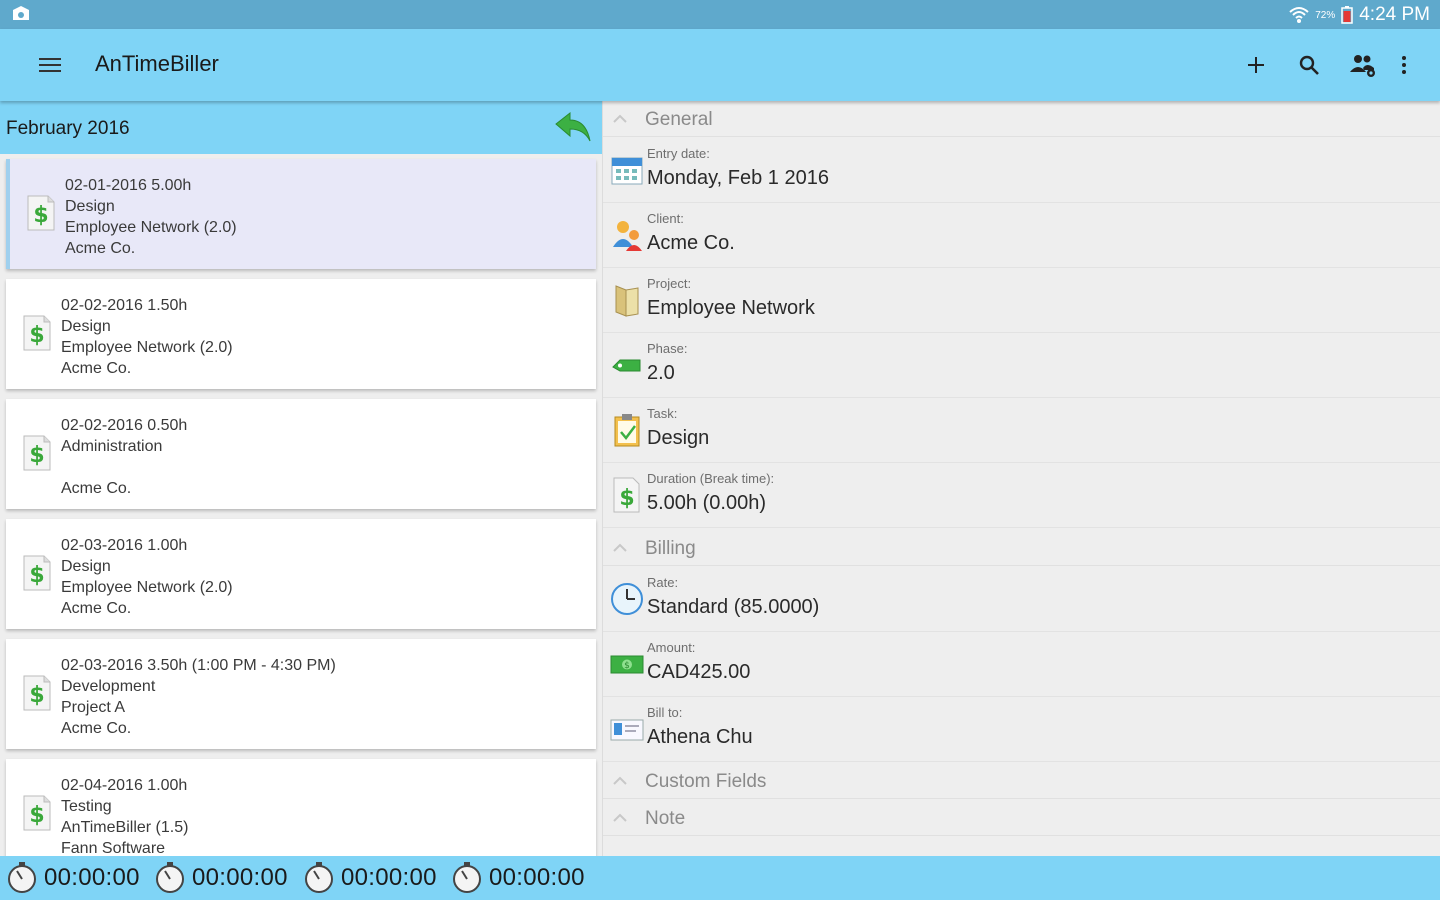 The image size is (1440, 900). Describe the element at coordinates (627, 236) in the screenshot. I see `client-icon` at that location.